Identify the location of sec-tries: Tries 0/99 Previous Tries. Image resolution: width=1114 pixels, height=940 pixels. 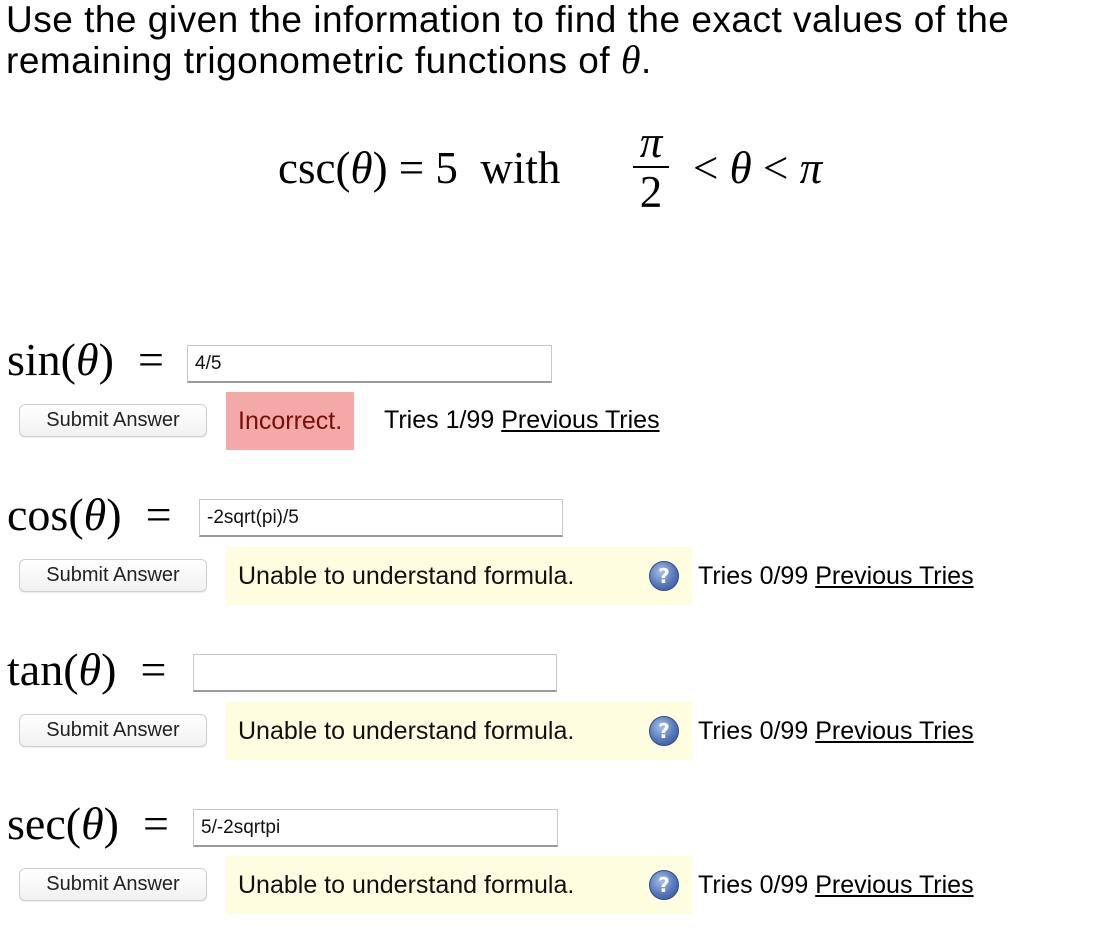
(836, 885).